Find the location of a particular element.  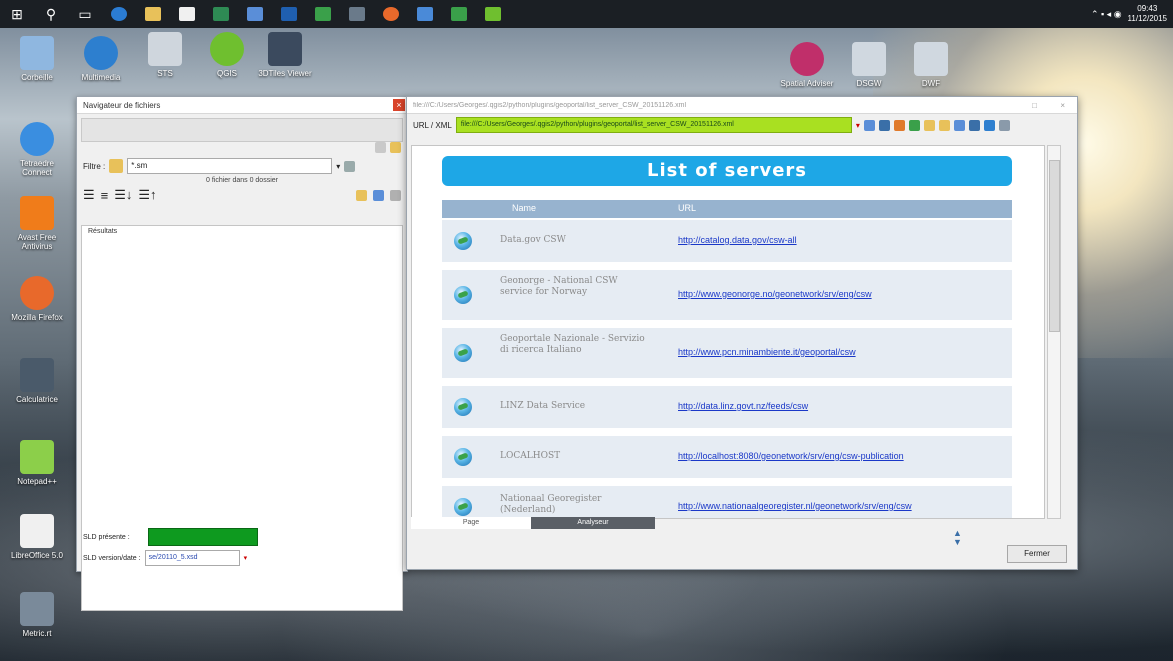

up-icon is located at coordinates (380, 147).